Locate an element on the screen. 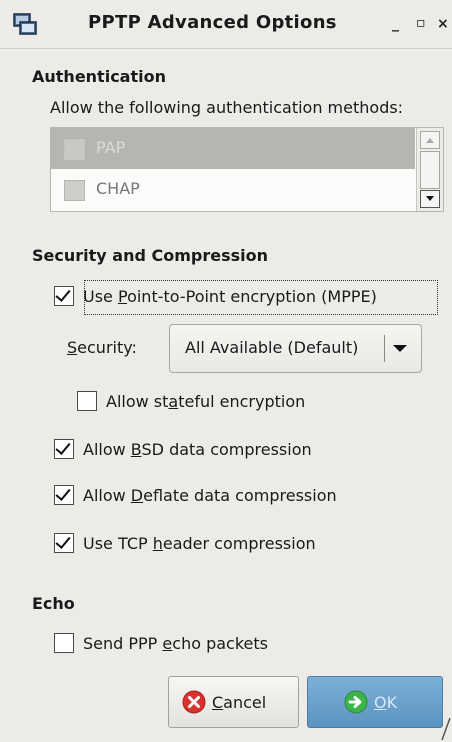 The image size is (452, 742). list-scrollbar is located at coordinates (429, 169).